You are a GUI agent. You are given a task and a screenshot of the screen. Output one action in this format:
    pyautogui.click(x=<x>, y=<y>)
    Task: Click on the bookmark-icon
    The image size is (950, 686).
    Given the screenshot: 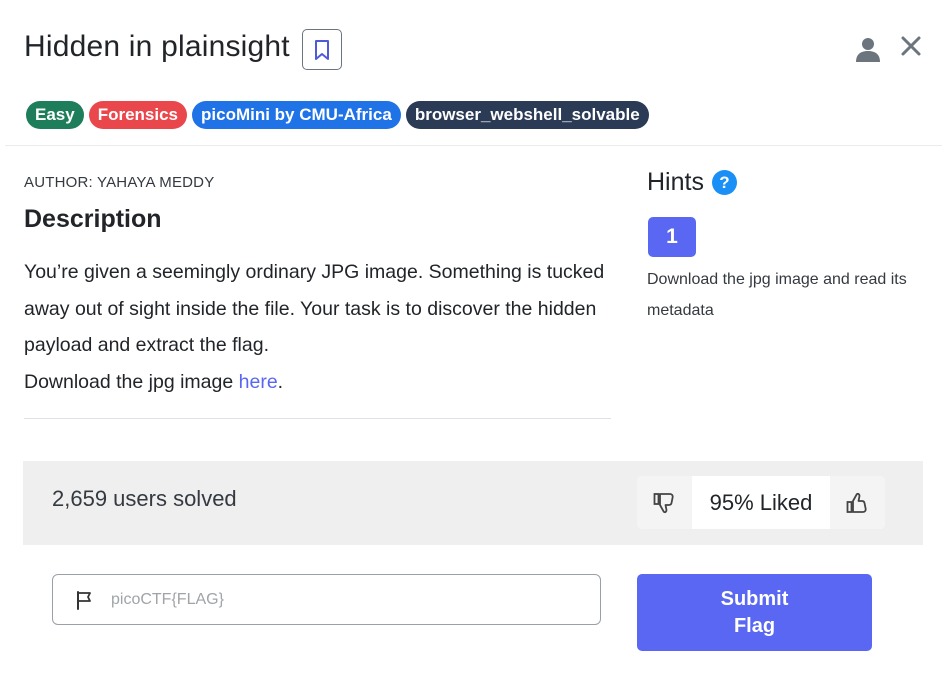 What is the action you would take?
    pyautogui.click(x=322, y=49)
    